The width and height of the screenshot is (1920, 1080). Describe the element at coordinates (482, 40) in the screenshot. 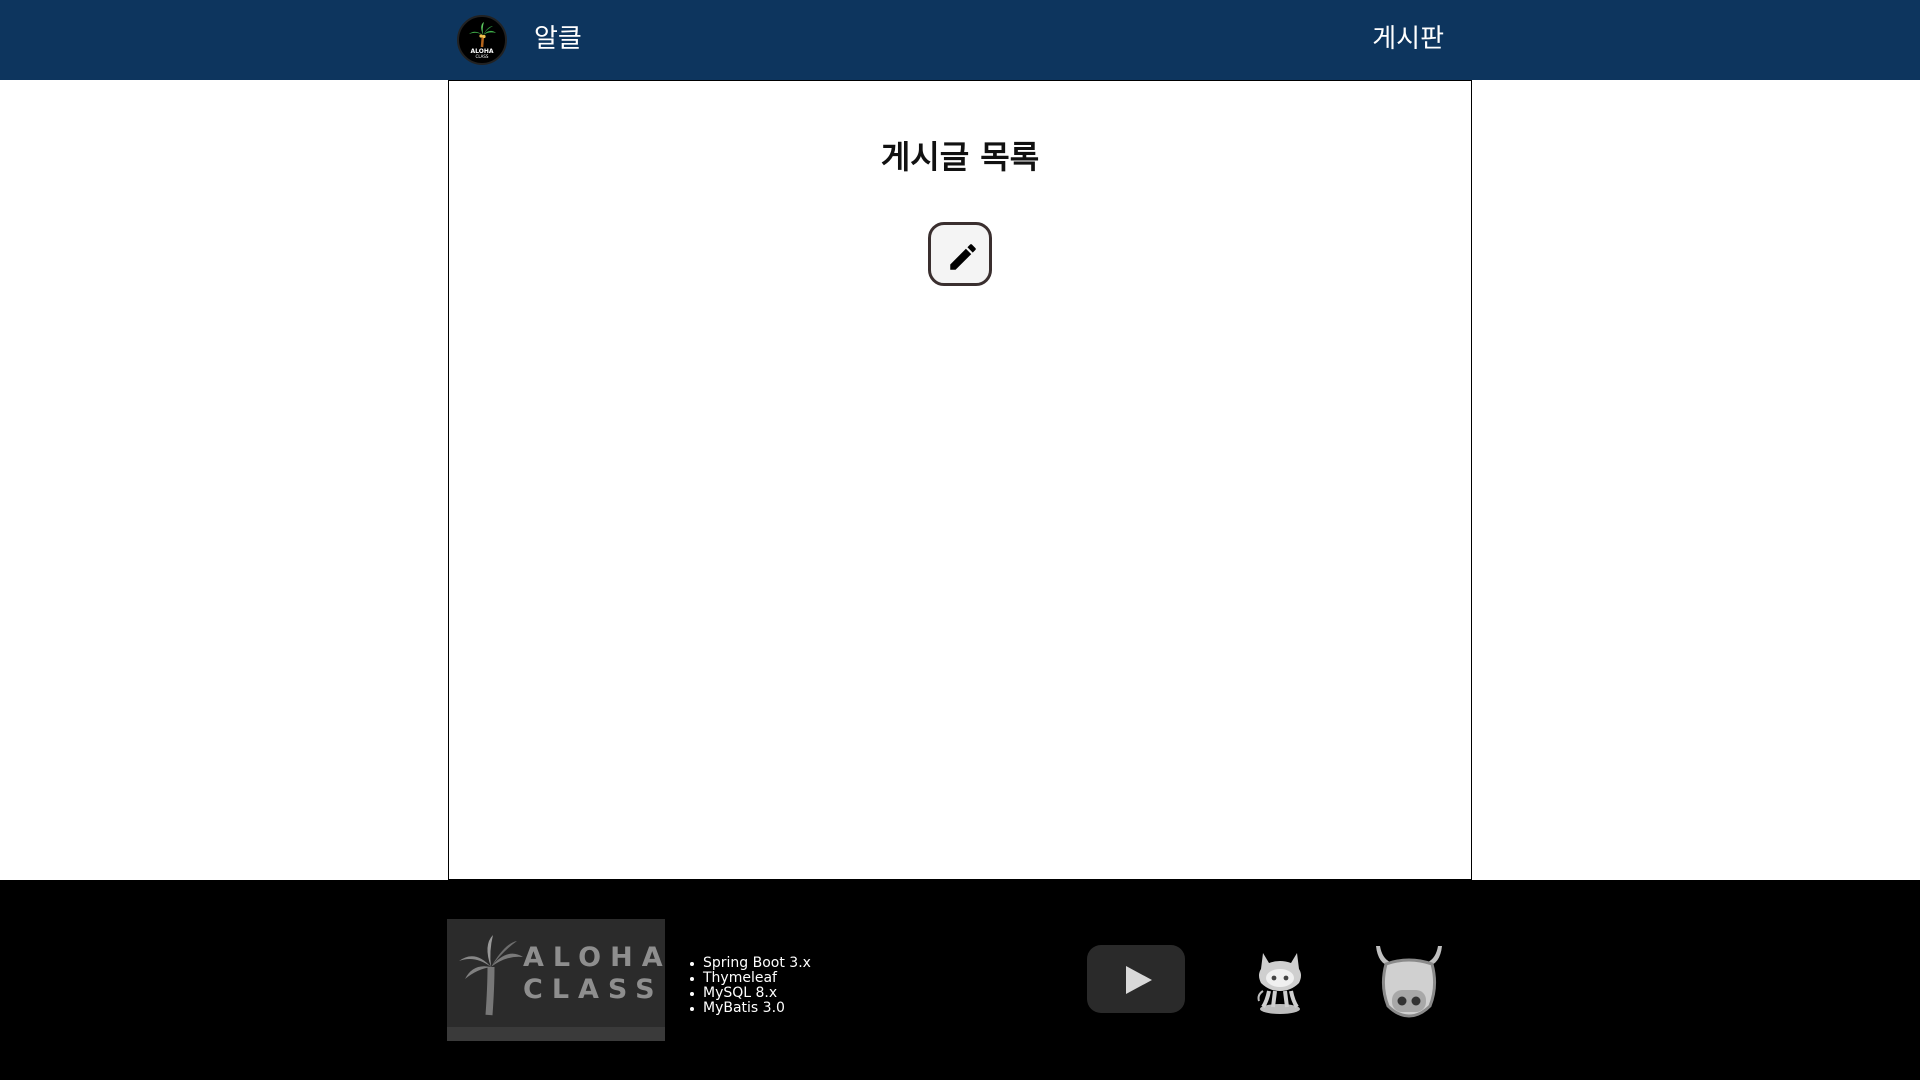

I see `logo: ALOHA CLASS` at that location.